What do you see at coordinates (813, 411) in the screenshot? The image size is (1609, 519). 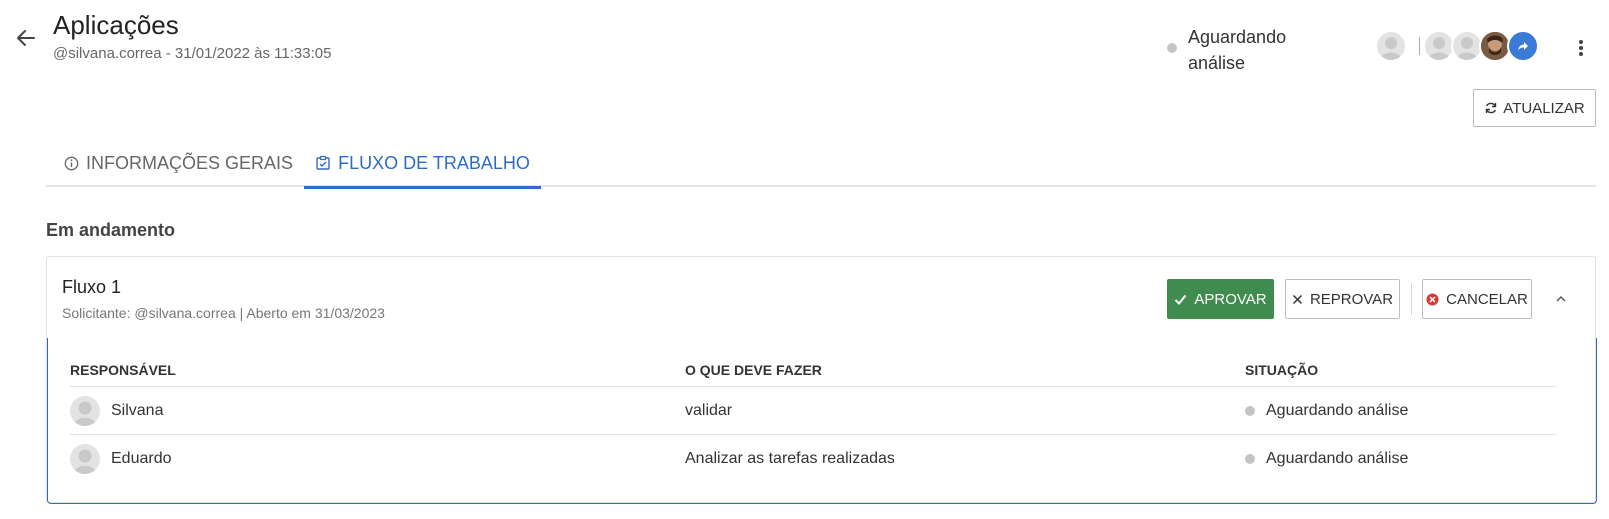 I see `table-row: Silvana validar Aguardando análise` at bounding box center [813, 411].